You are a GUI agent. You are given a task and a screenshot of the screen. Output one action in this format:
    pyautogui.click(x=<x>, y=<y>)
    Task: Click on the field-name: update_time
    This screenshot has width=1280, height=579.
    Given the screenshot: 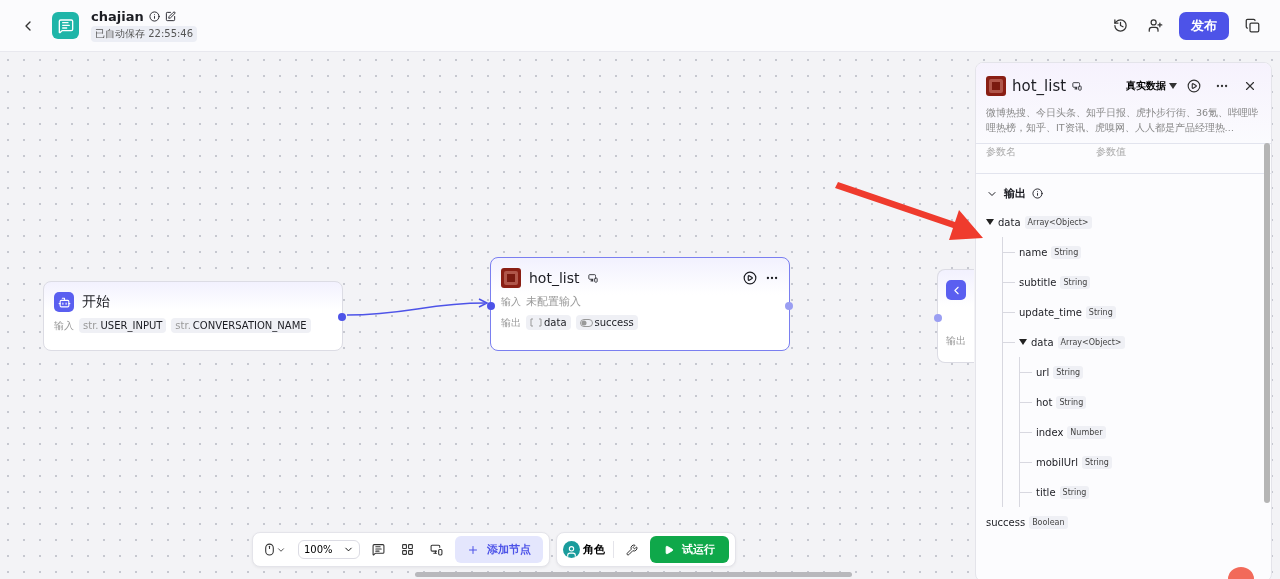 What is the action you would take?
    pyautogui.click(x=1050, y=312)
    